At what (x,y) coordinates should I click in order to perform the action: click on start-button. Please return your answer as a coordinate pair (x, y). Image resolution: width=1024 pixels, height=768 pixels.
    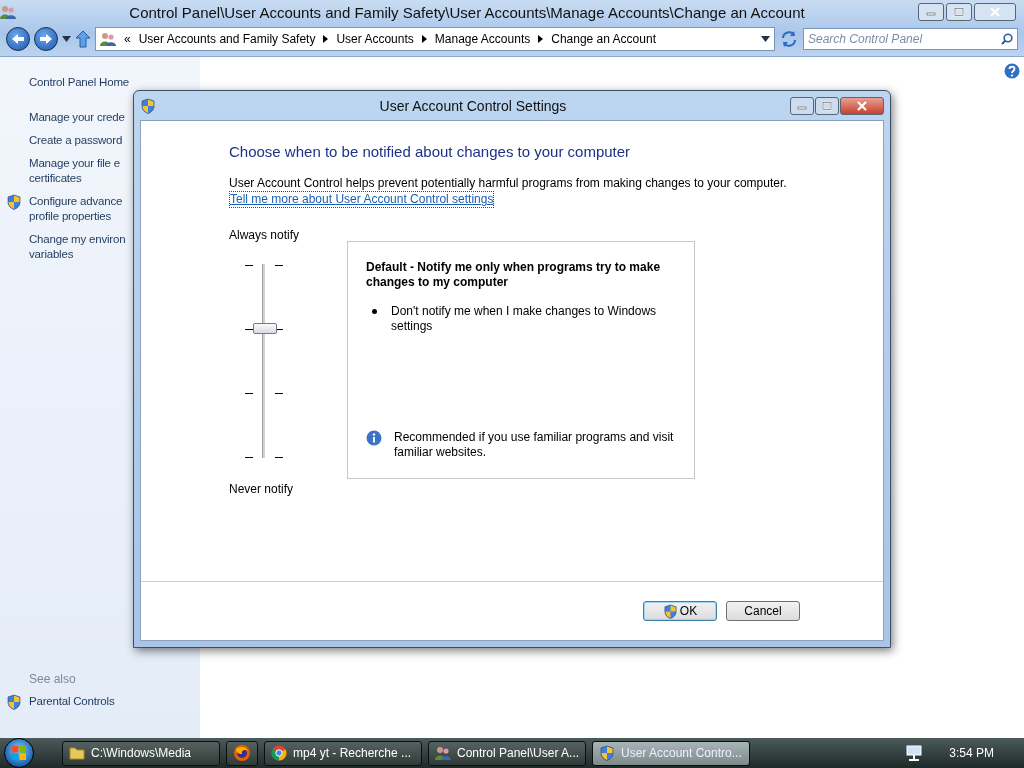
    Looking at the image, I should click on (19, 753).